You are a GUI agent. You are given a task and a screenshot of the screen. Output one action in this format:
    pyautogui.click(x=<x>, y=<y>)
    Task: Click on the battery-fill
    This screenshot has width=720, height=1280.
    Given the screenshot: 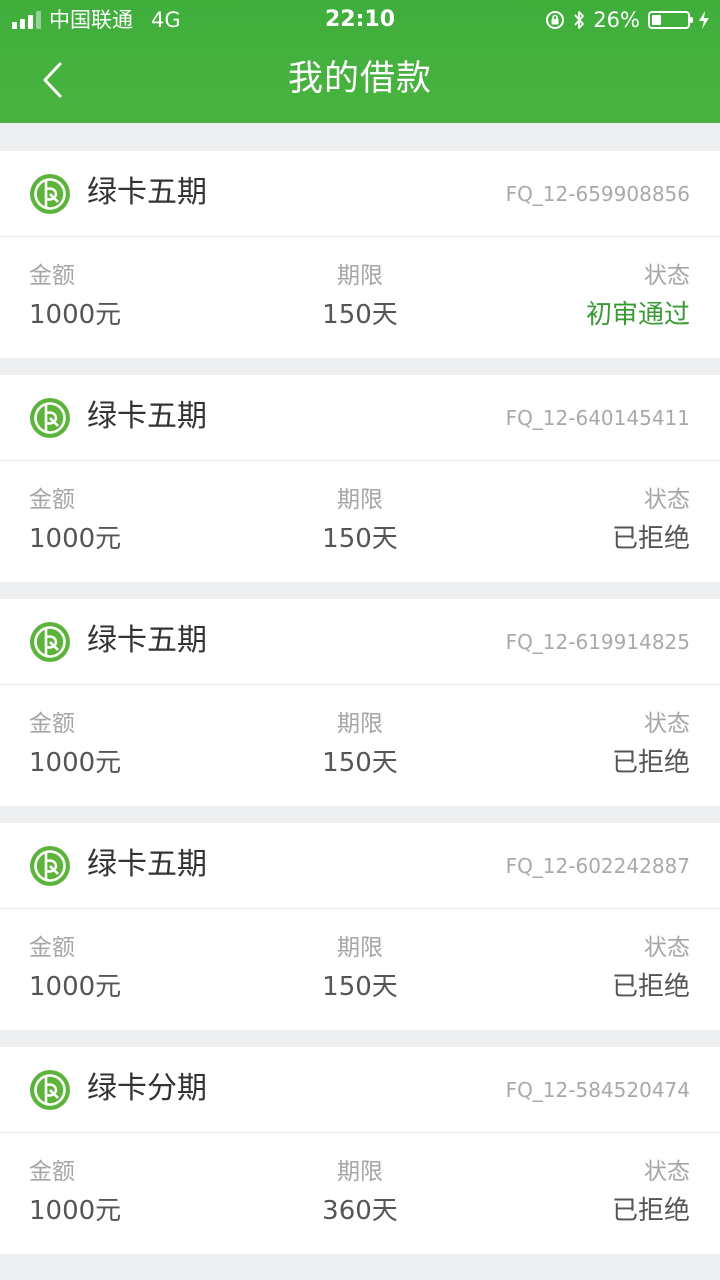 What is the action you would take?
    pyautogui.click(x=656, y=20)
    